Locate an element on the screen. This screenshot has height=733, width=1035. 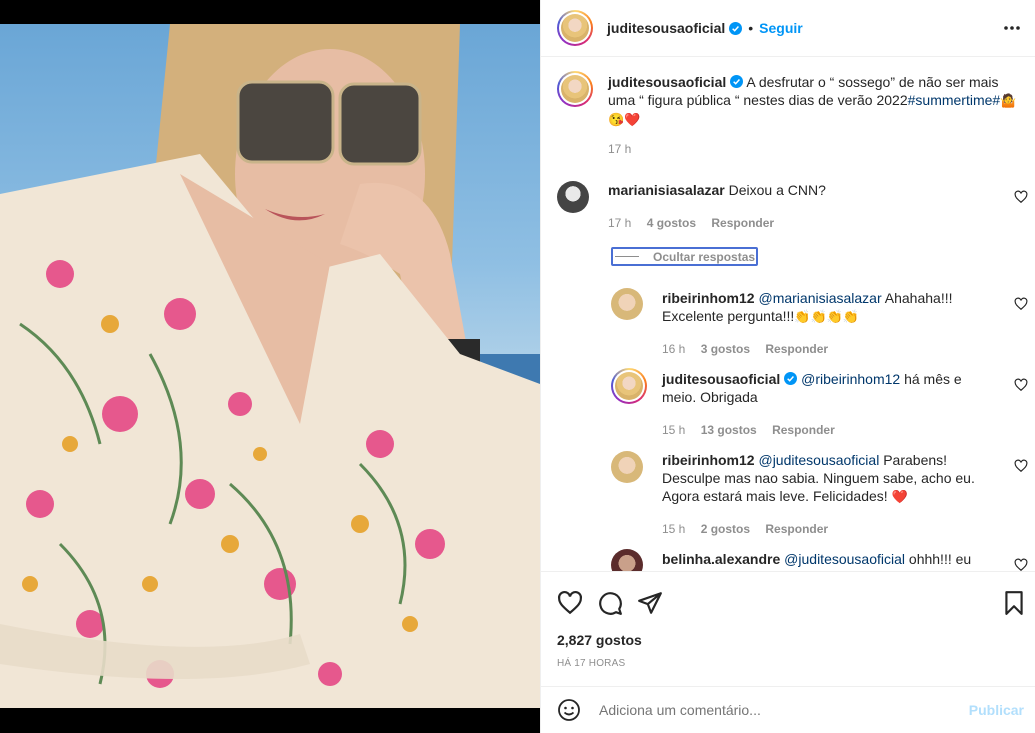
hide-replies-button: Ocultar respostas is located at coordinates (684, 256).